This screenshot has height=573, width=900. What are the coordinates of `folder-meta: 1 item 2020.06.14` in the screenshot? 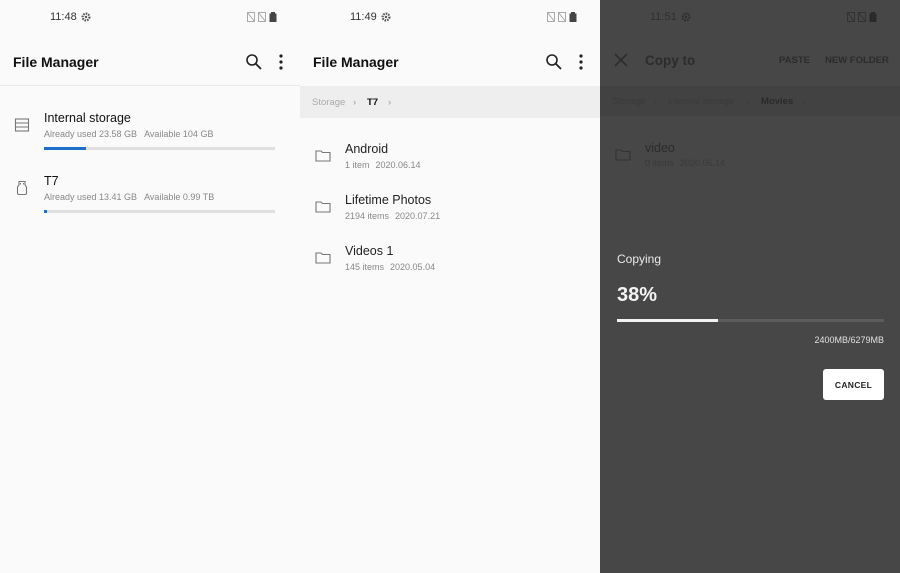 It's located at (383, 165).